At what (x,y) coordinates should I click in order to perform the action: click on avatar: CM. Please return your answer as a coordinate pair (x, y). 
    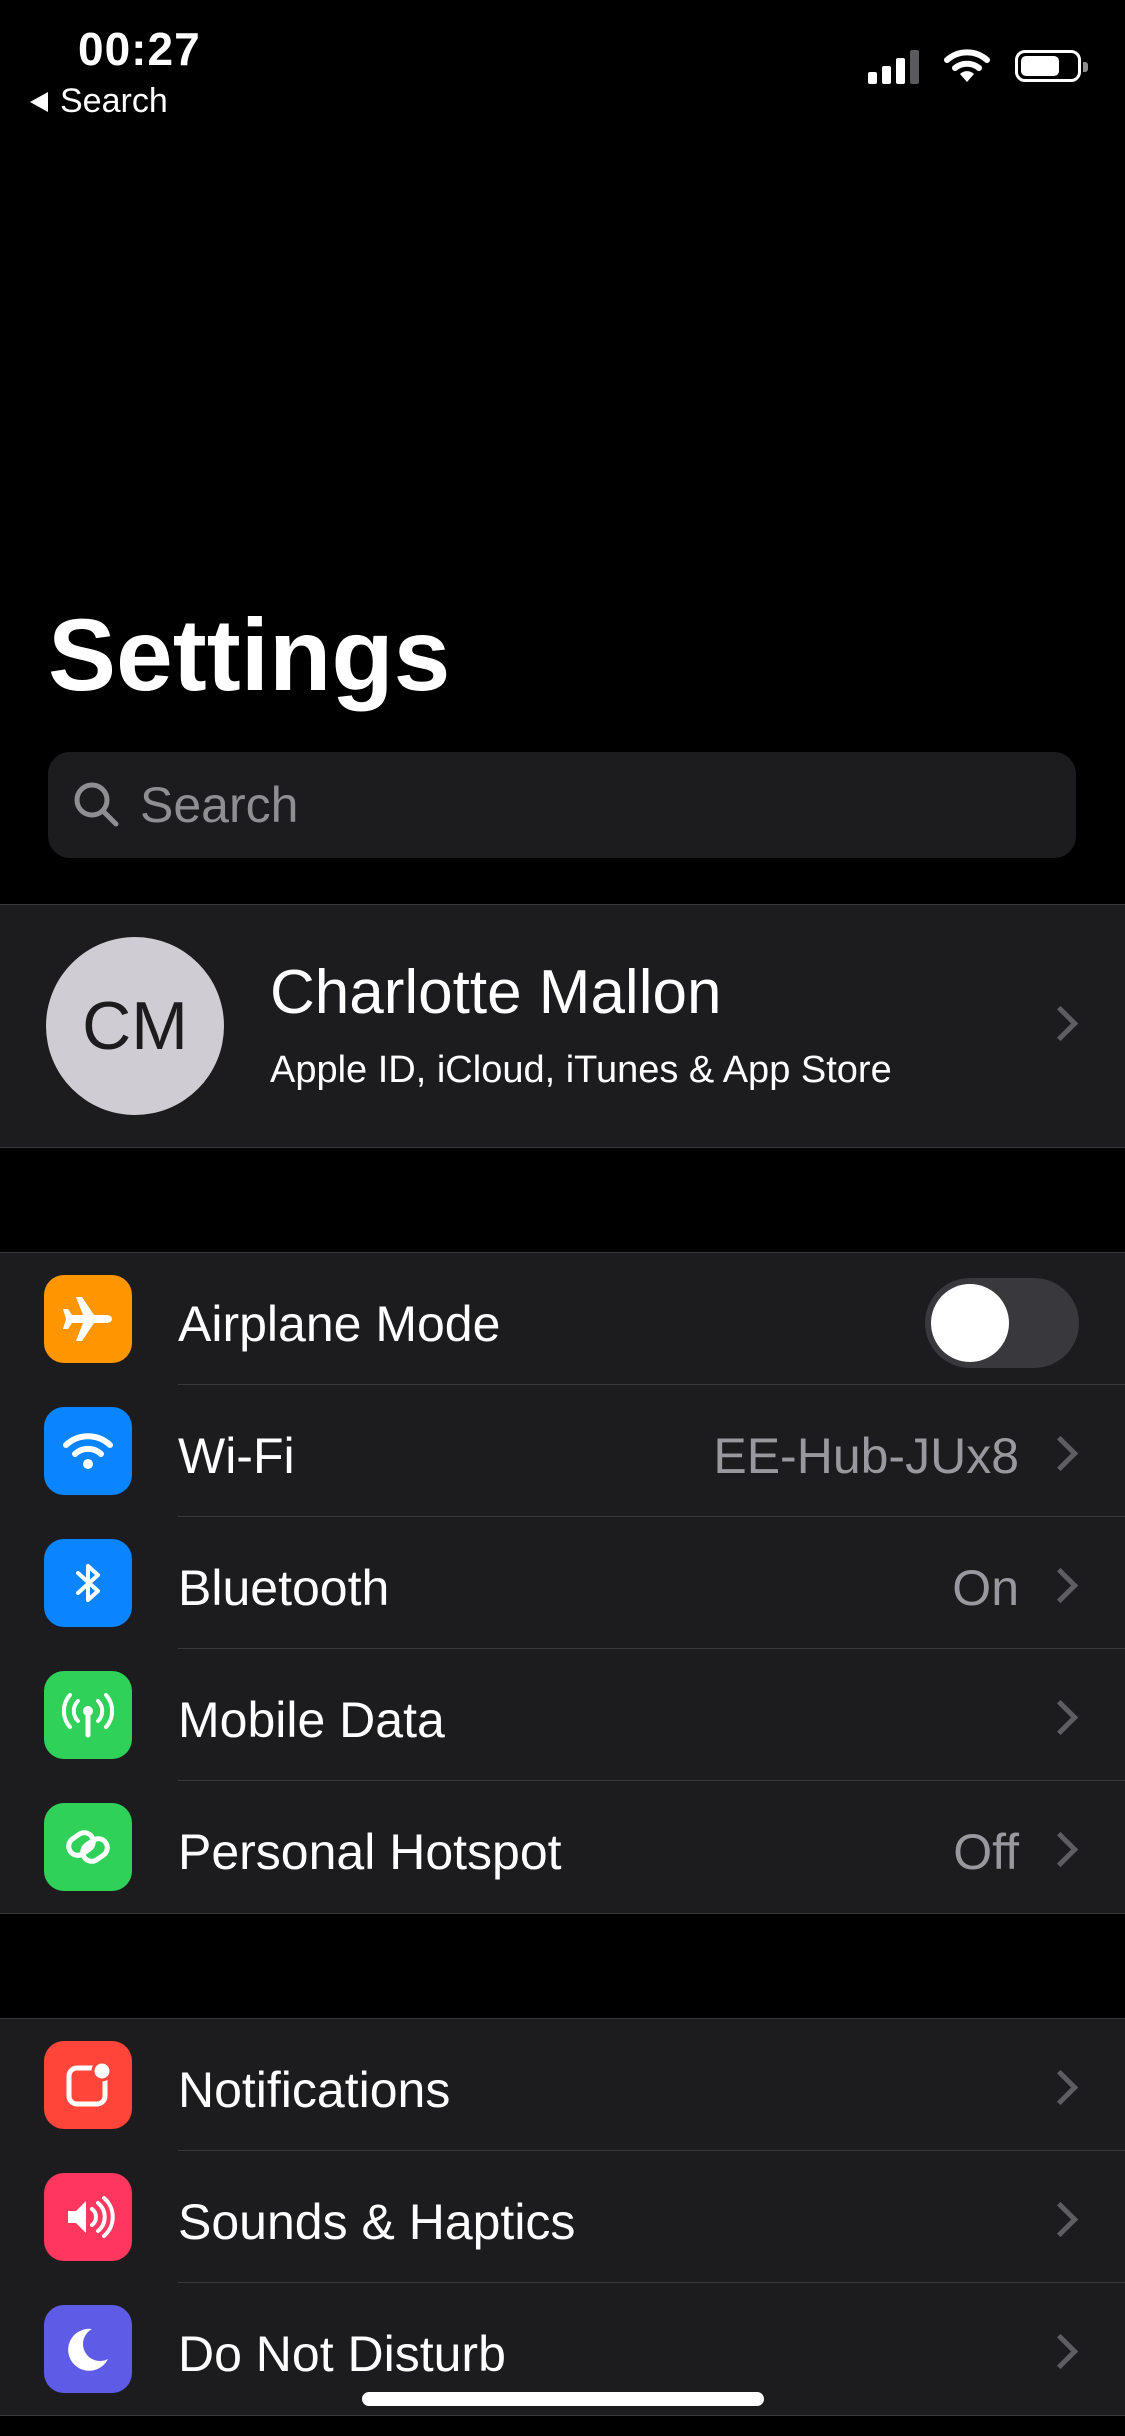
    Looking at the image, I should click on (135, 1026).